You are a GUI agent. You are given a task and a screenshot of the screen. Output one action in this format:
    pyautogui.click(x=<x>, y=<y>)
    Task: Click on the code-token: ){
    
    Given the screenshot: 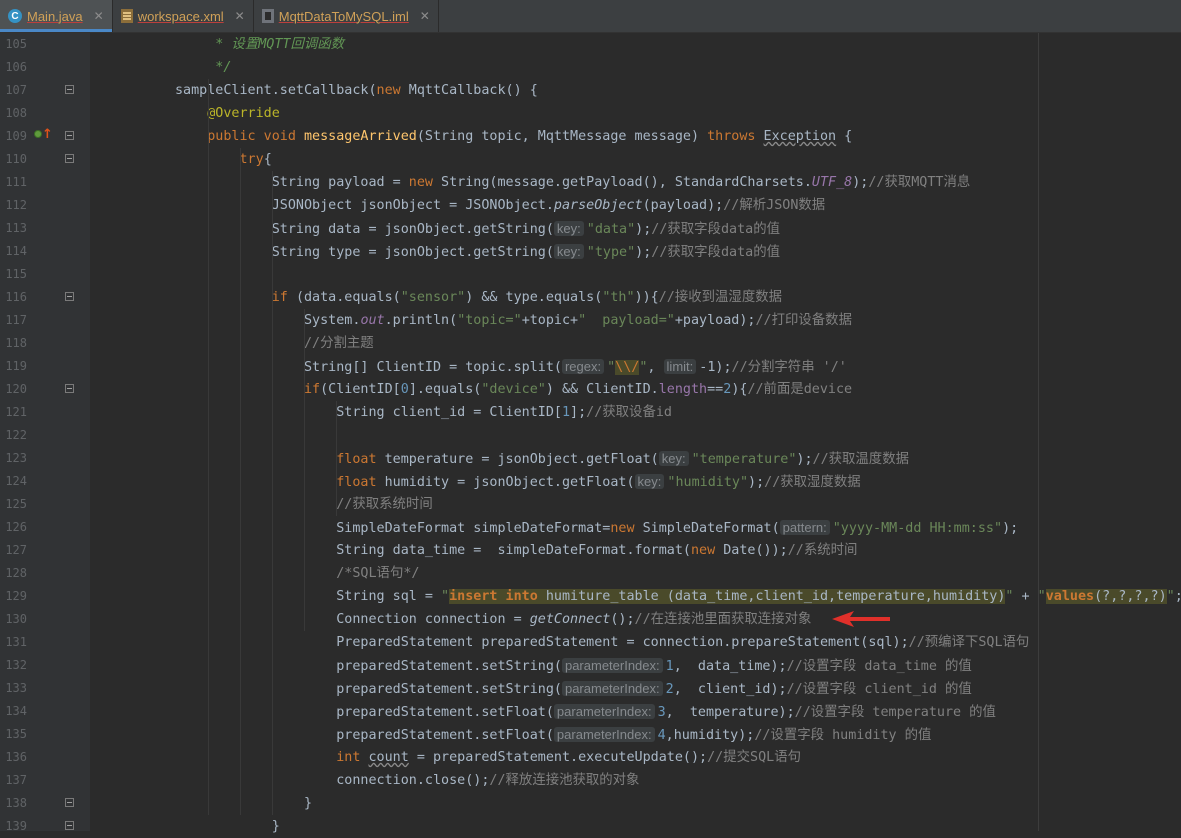 What is the action you would take?
    pyautogui.click(x=739, y=389)
    